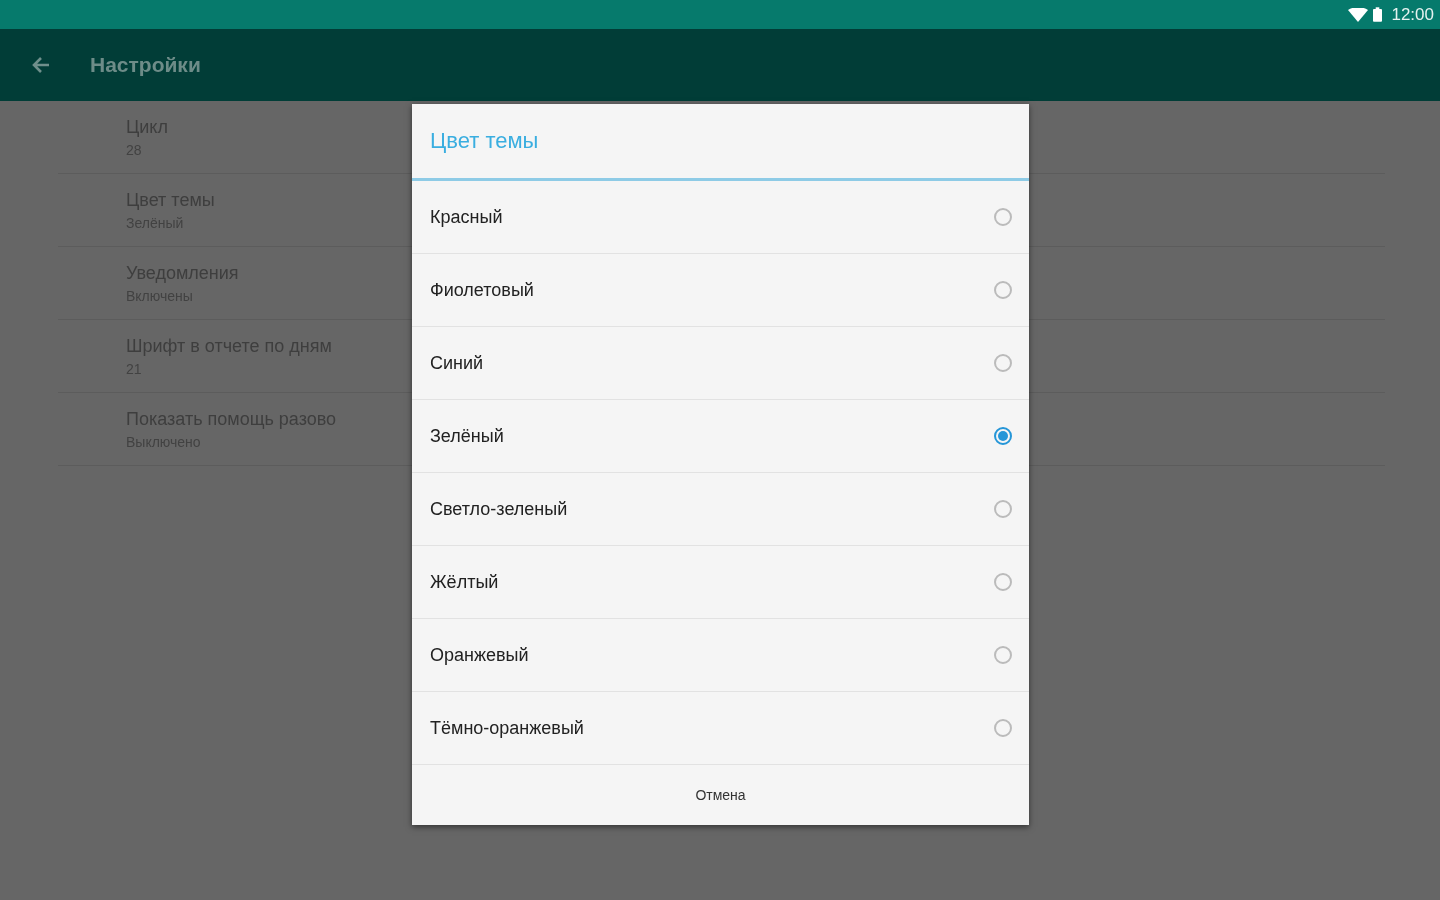 This screenshot has height=900, width=1440. What do you see at coordinates (1412, 14) in the screenshot?
I see `clock-time: 12:00` at bounding box center [1412, 14].